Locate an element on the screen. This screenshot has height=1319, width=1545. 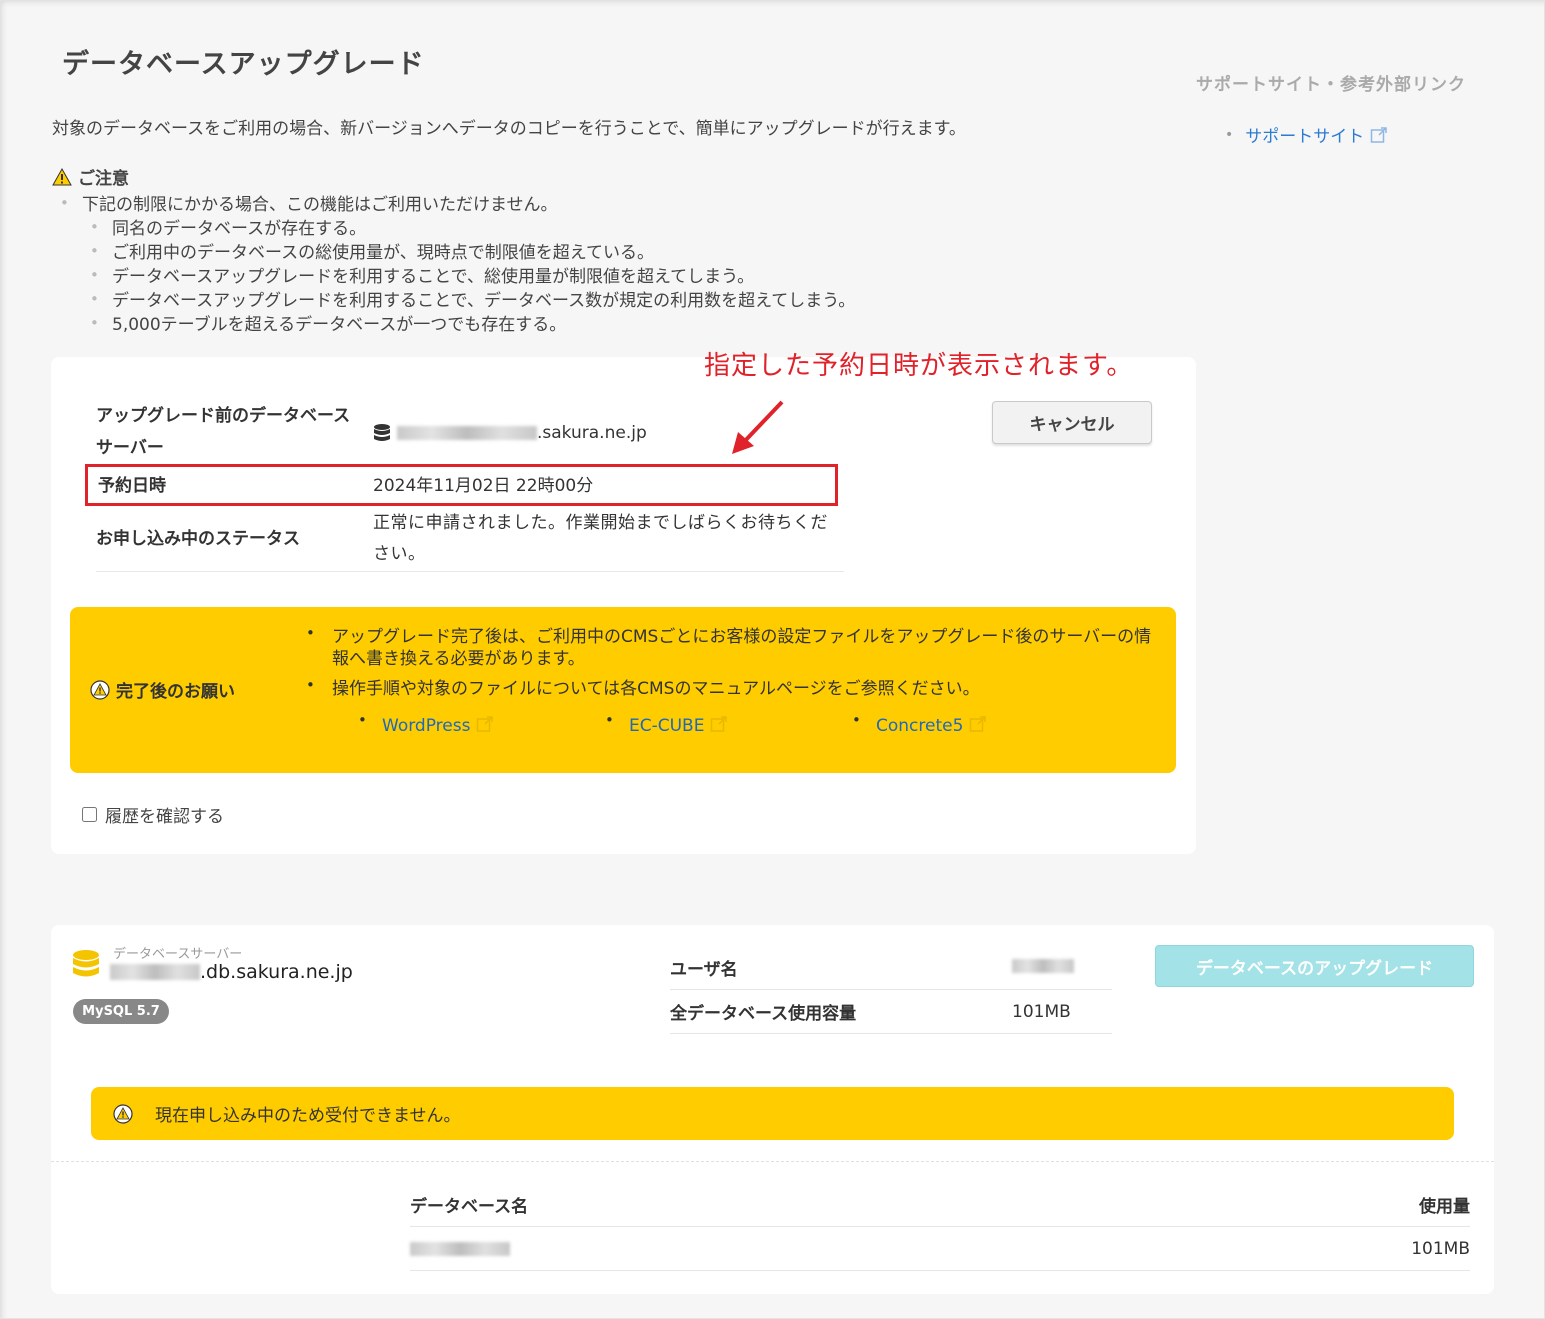
table-row: 全データベース使用容量 101MB is located at coordinates (891, 1012).